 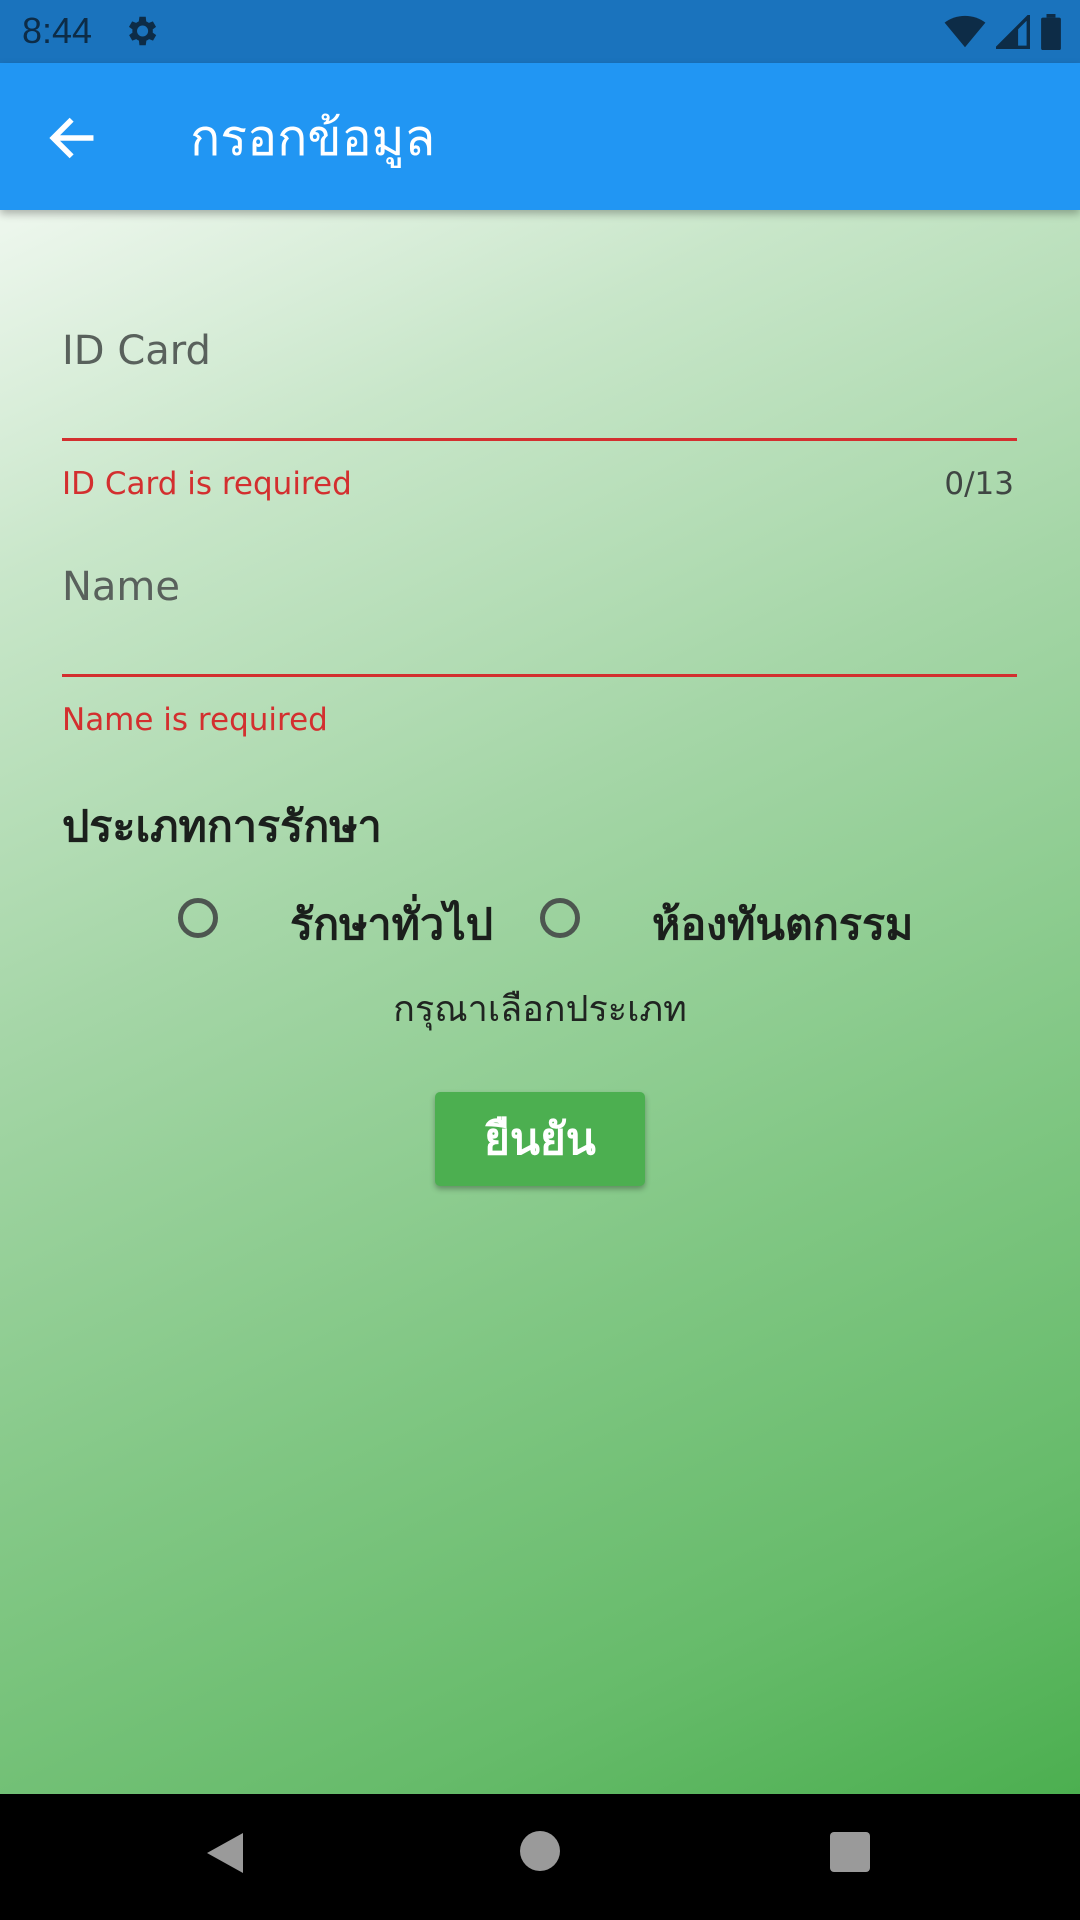 What do you see at coordinates (850, 1852) in the screenshot?
I see `nav-recents-icon` at bounding box center [850, 1852].